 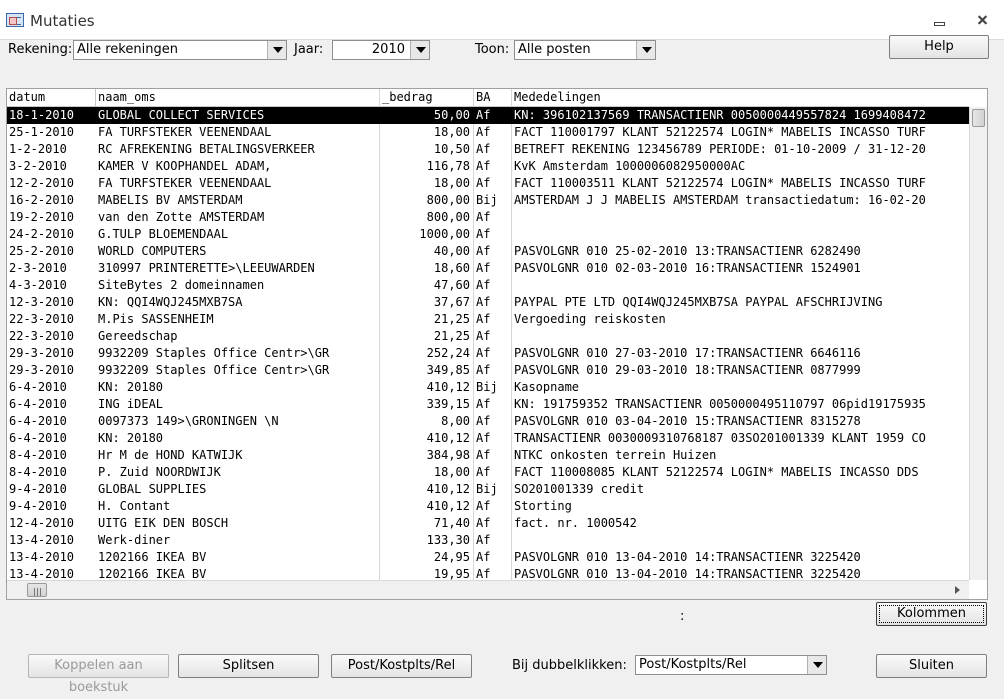 I want to click on scroll-thumb-horizontal, so click(x=37, y=590).